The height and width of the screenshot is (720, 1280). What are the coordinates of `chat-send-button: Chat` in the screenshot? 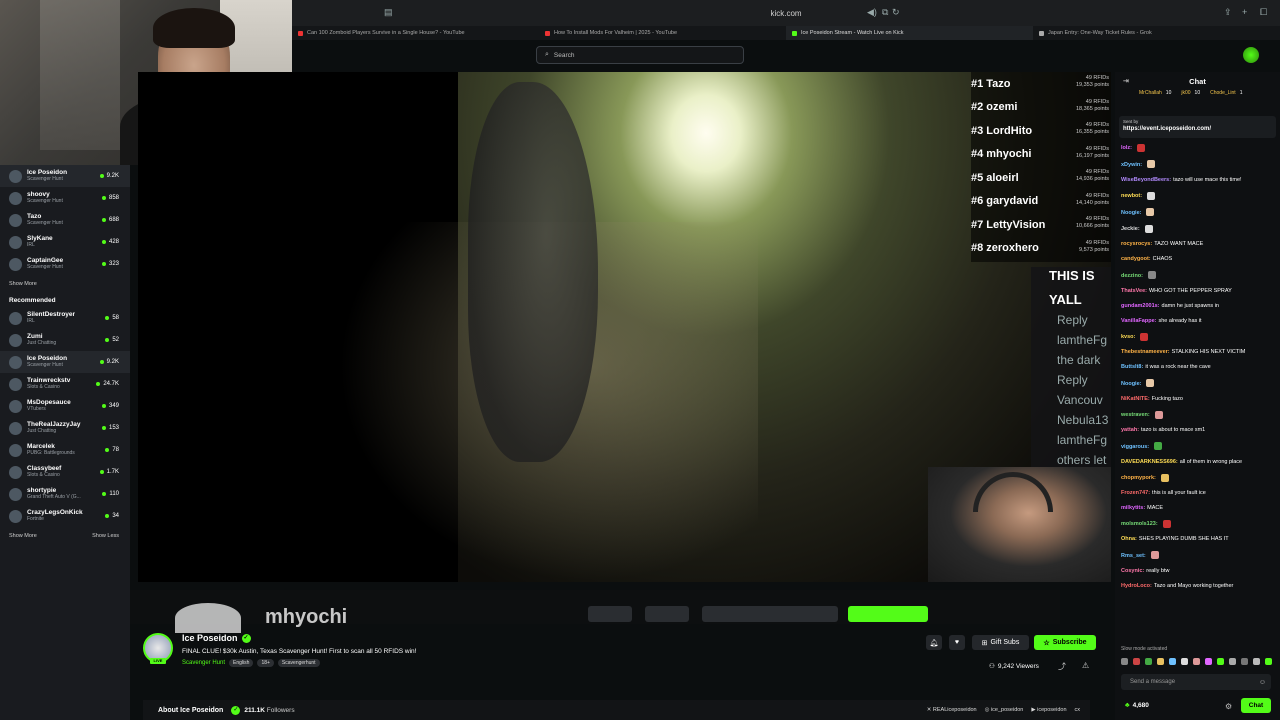 It's located at (1256, 705).